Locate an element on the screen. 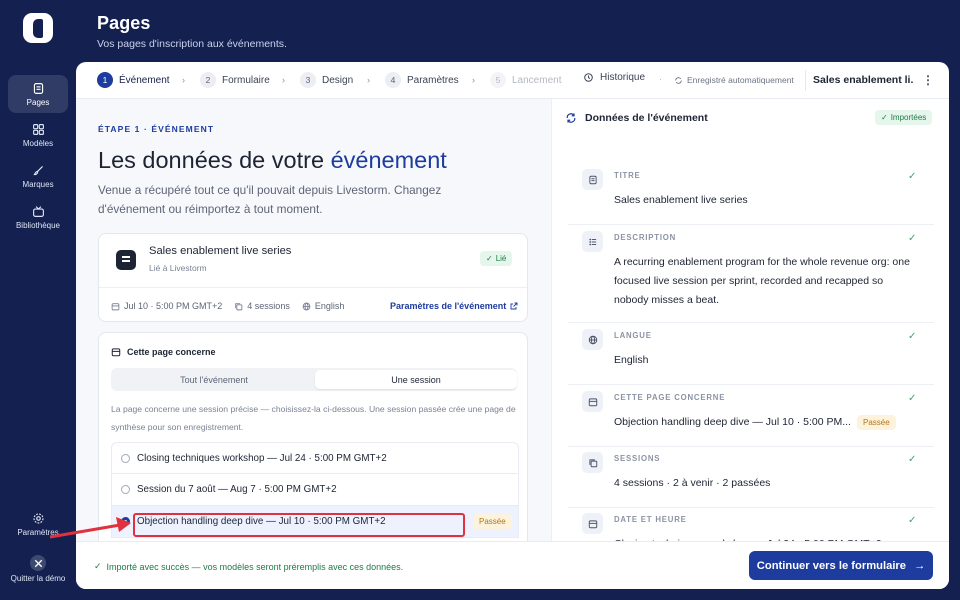 The width and height of the screenshot is (960, 600). step-settings: 4 Paramètres is located at coordinates (422, 80).